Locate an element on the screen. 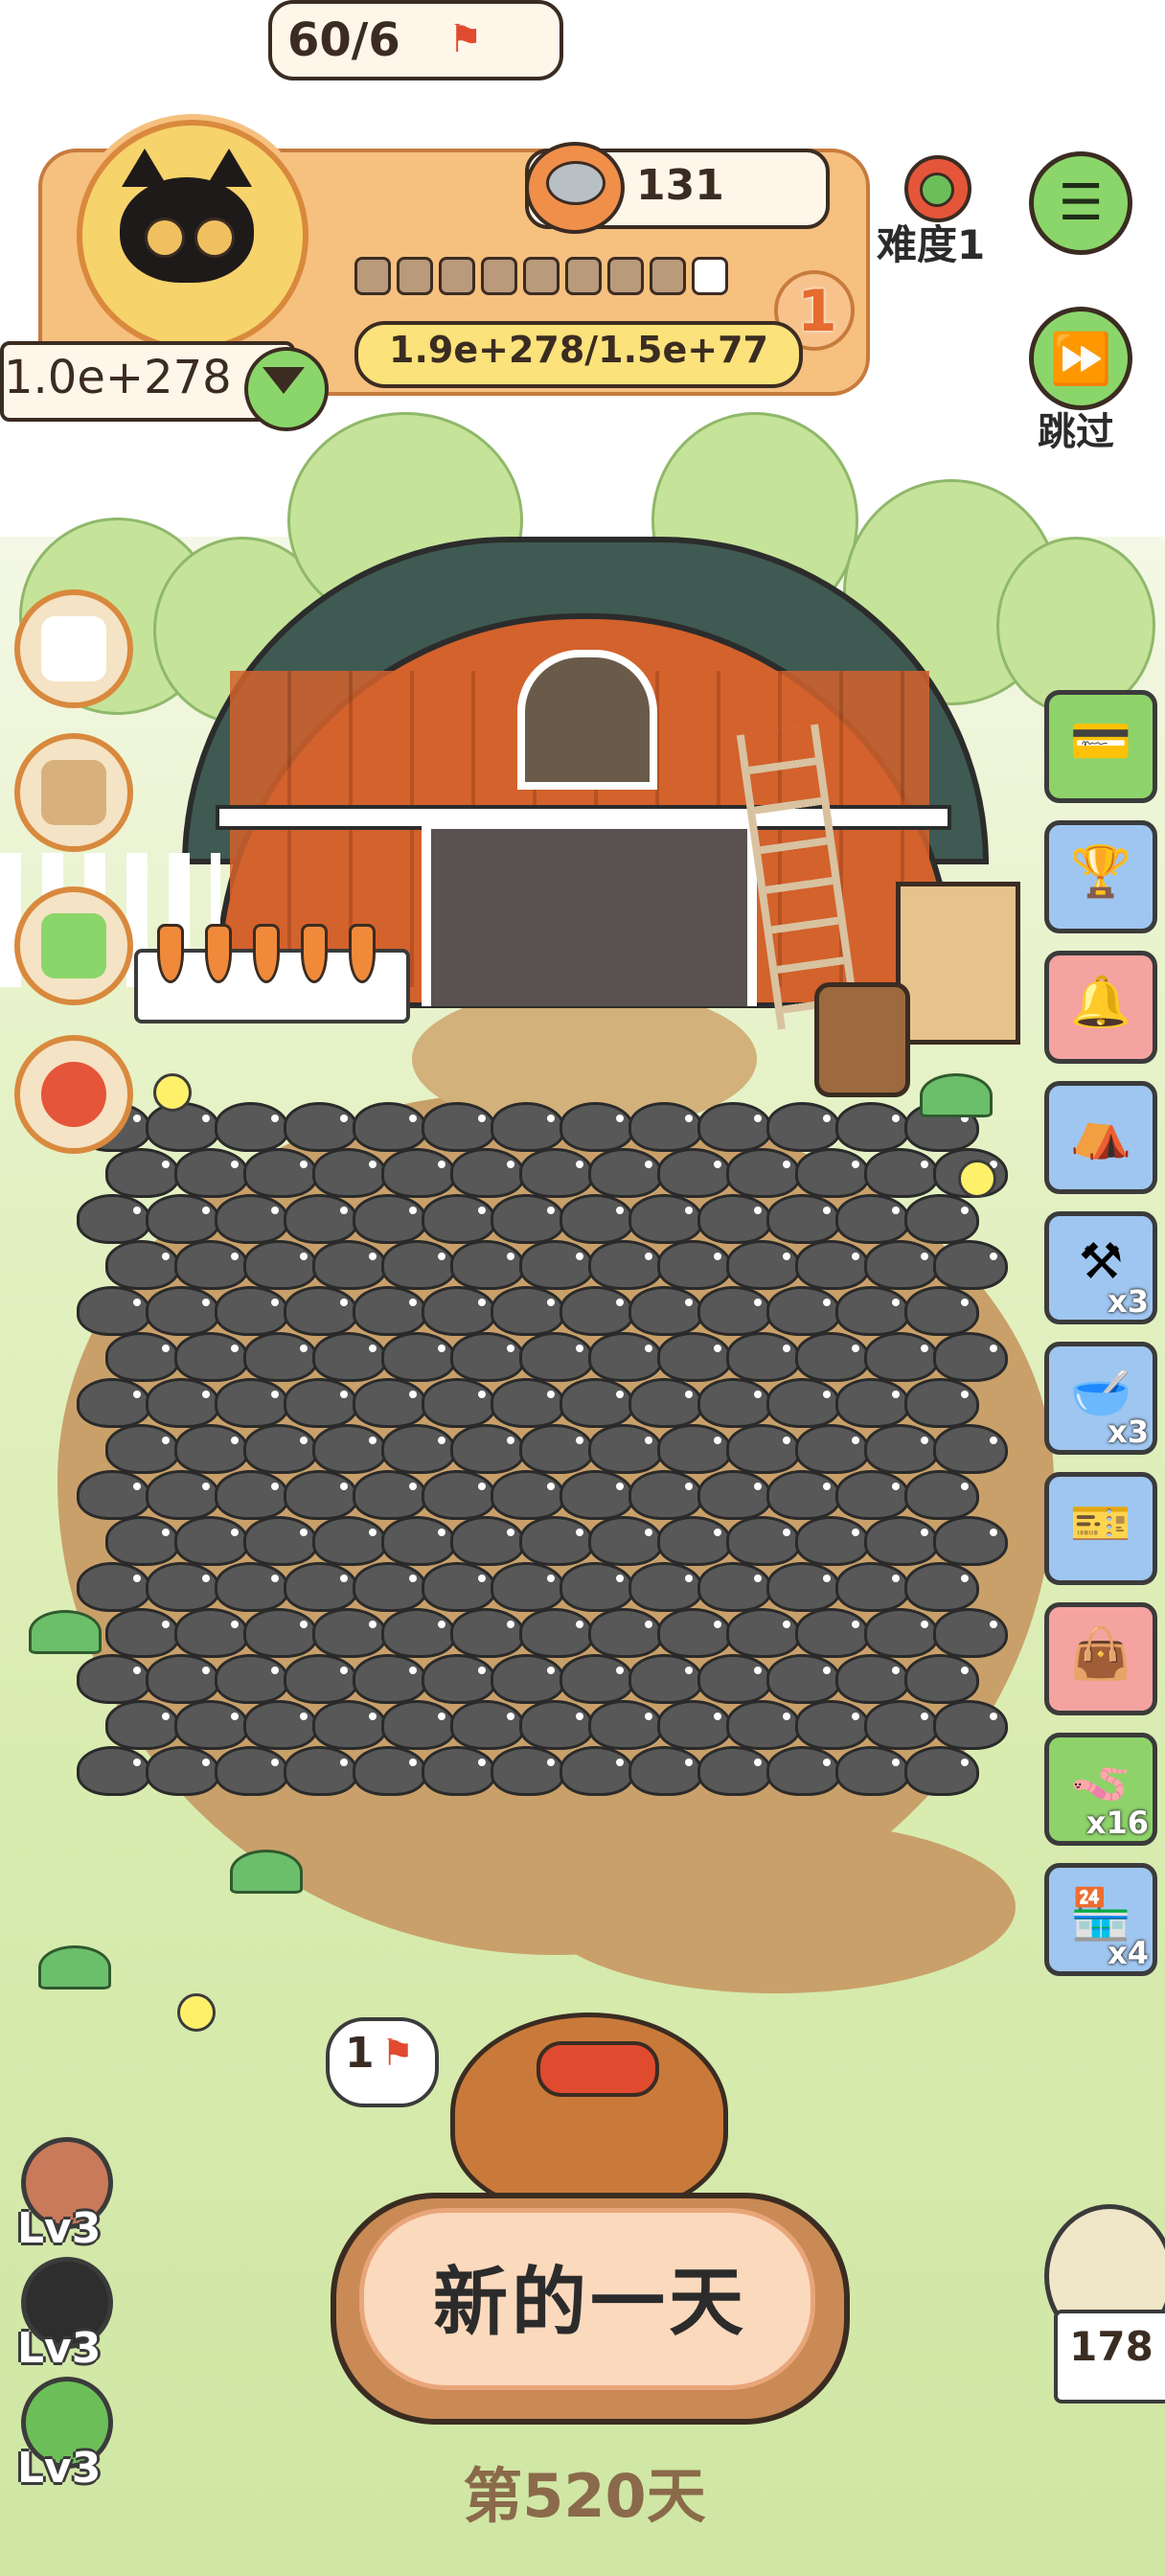  pet-level-label: Lv3 is located at coordinates (60, 2468).